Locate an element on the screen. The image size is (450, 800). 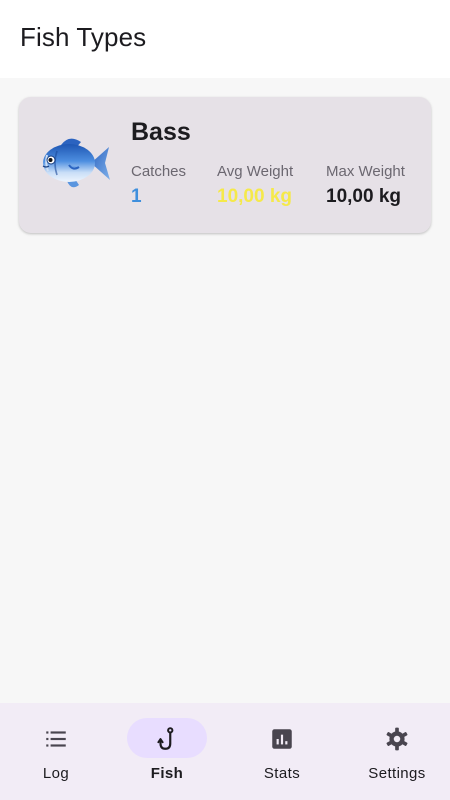
avg-weight-value: 10,00 kg is located at coordinates (254, 196).